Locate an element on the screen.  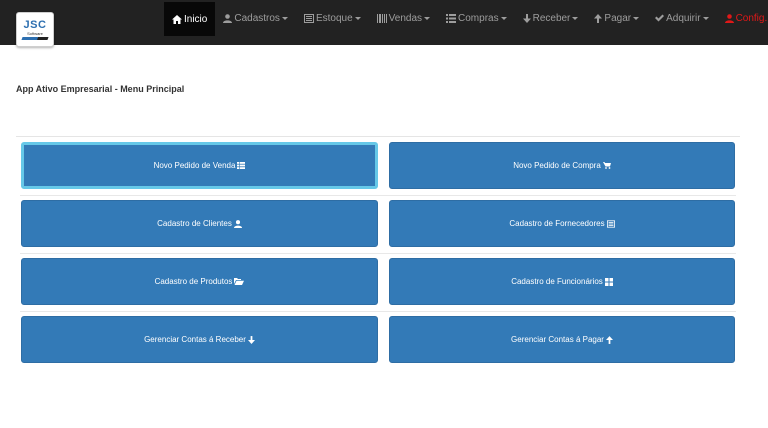
button-label: Cadastro de Fornecedores is located at coordinates (557, 223).